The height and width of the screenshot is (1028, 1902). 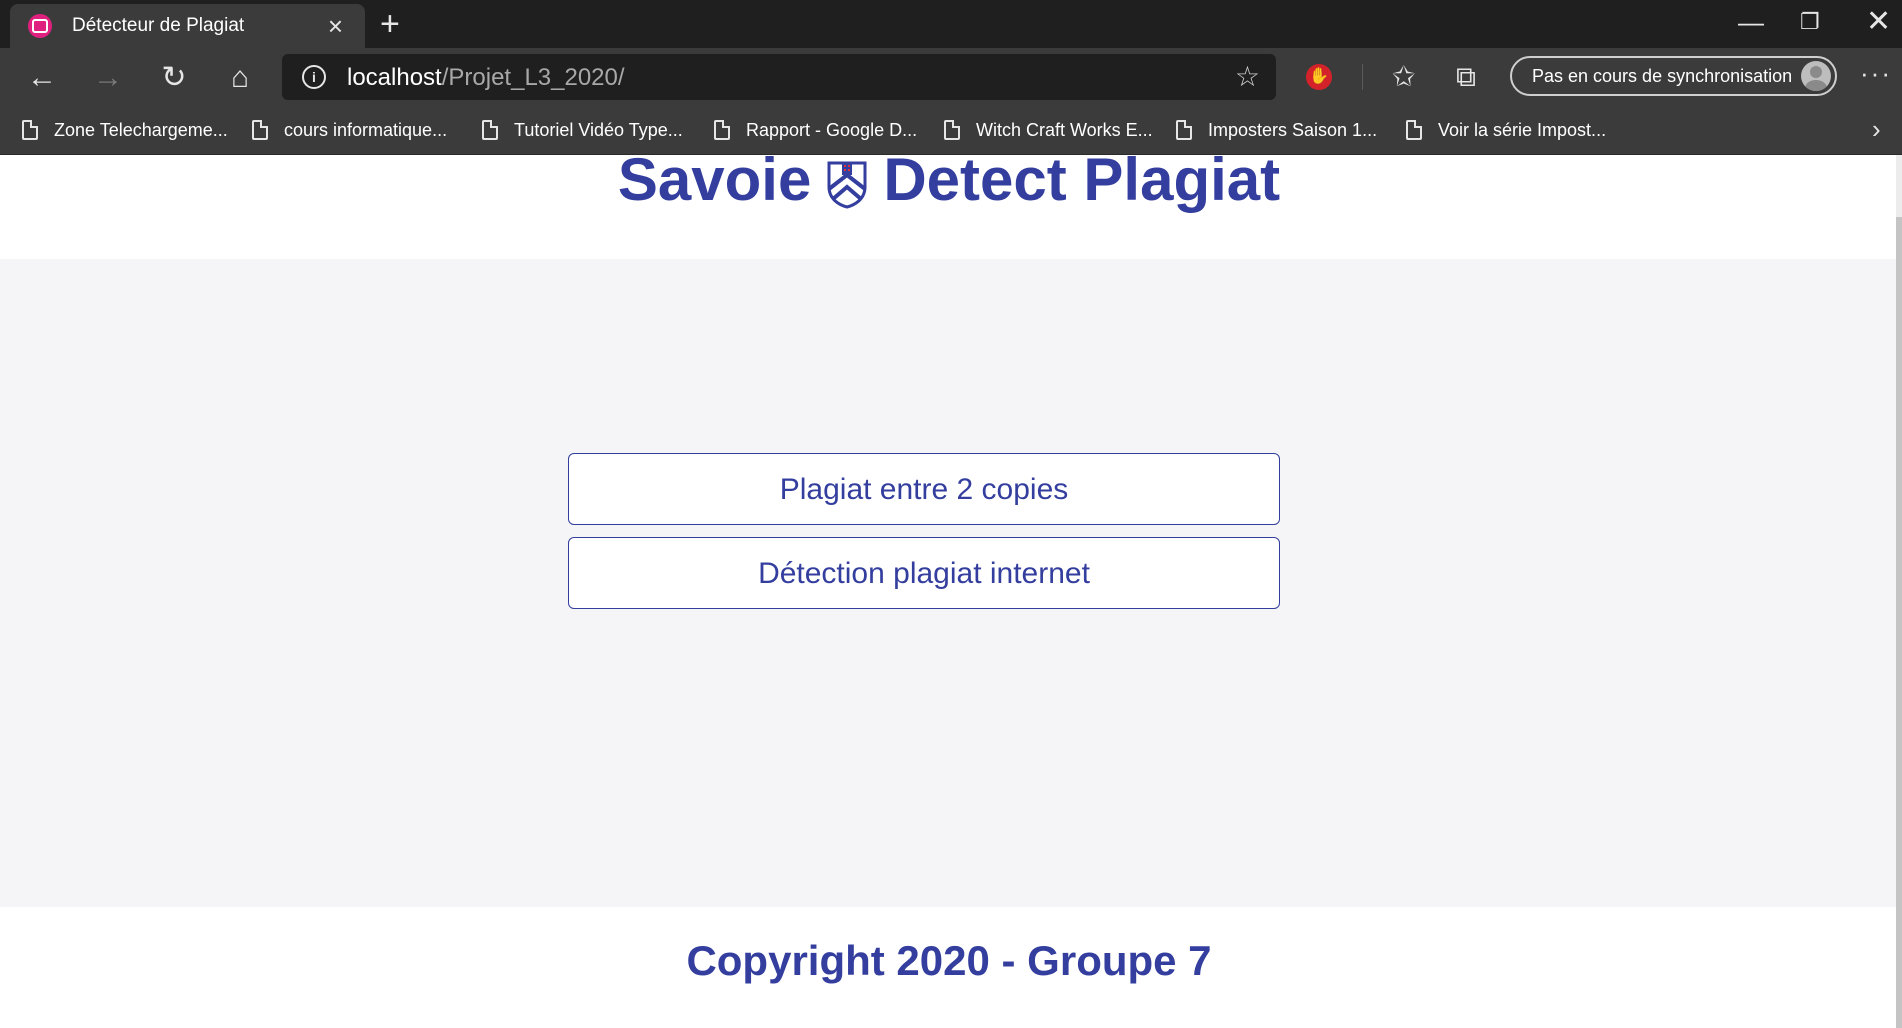 I want to click on site-favicon-icon, so click(x=40, y=26).